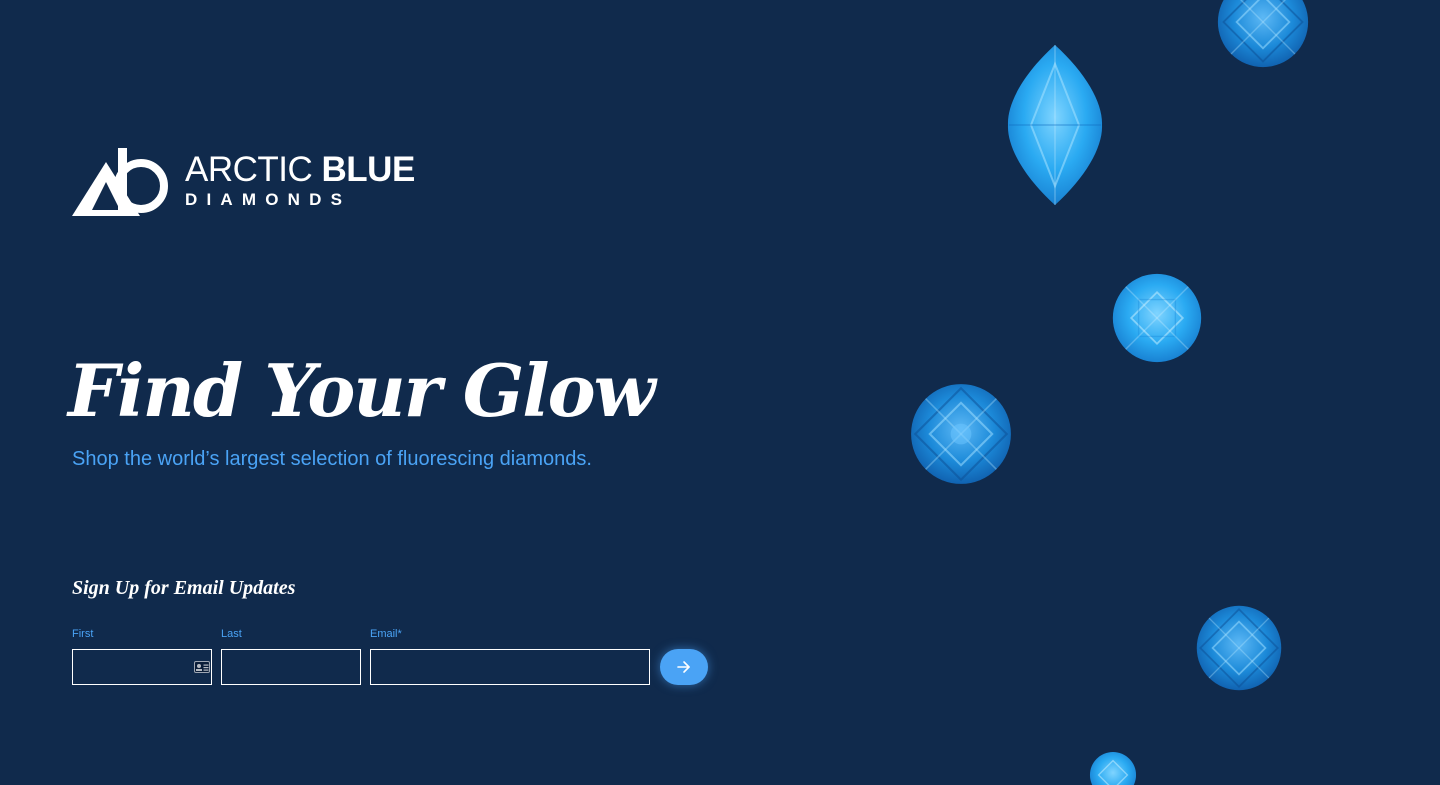  What do you see at coordinates (184, 588) in the screenshot?
I see `signup-title: Sign Up for Email Updates` at bounding box center [184, 588].